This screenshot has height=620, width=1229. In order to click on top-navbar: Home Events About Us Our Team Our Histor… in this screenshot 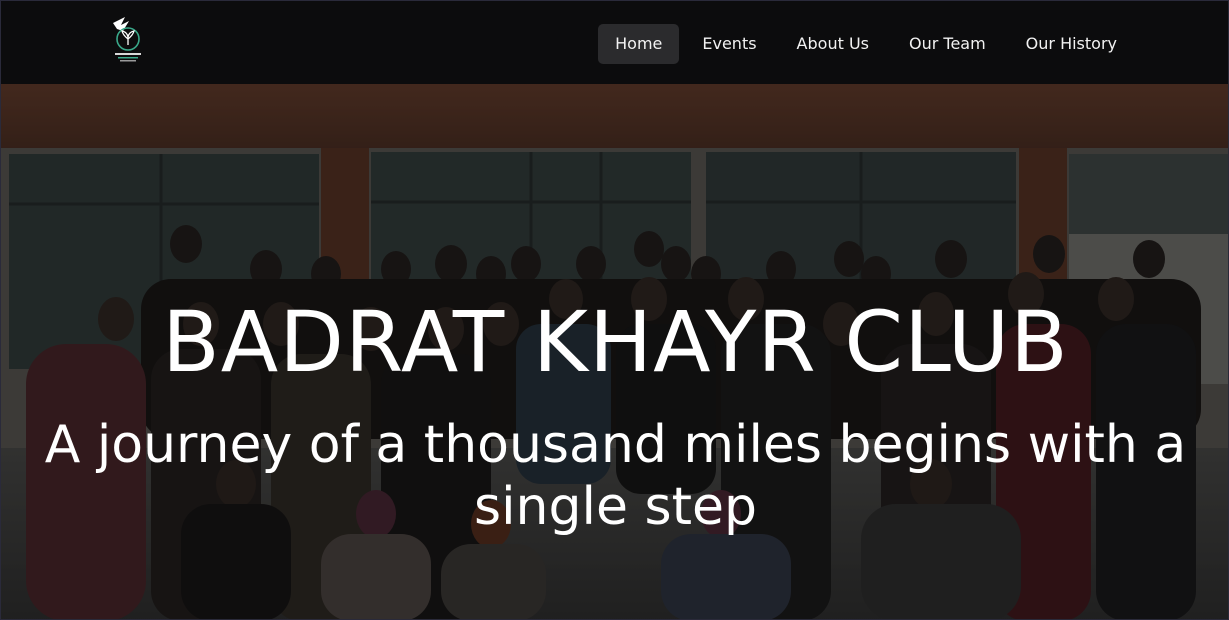, I will do `click(614, 42)`.